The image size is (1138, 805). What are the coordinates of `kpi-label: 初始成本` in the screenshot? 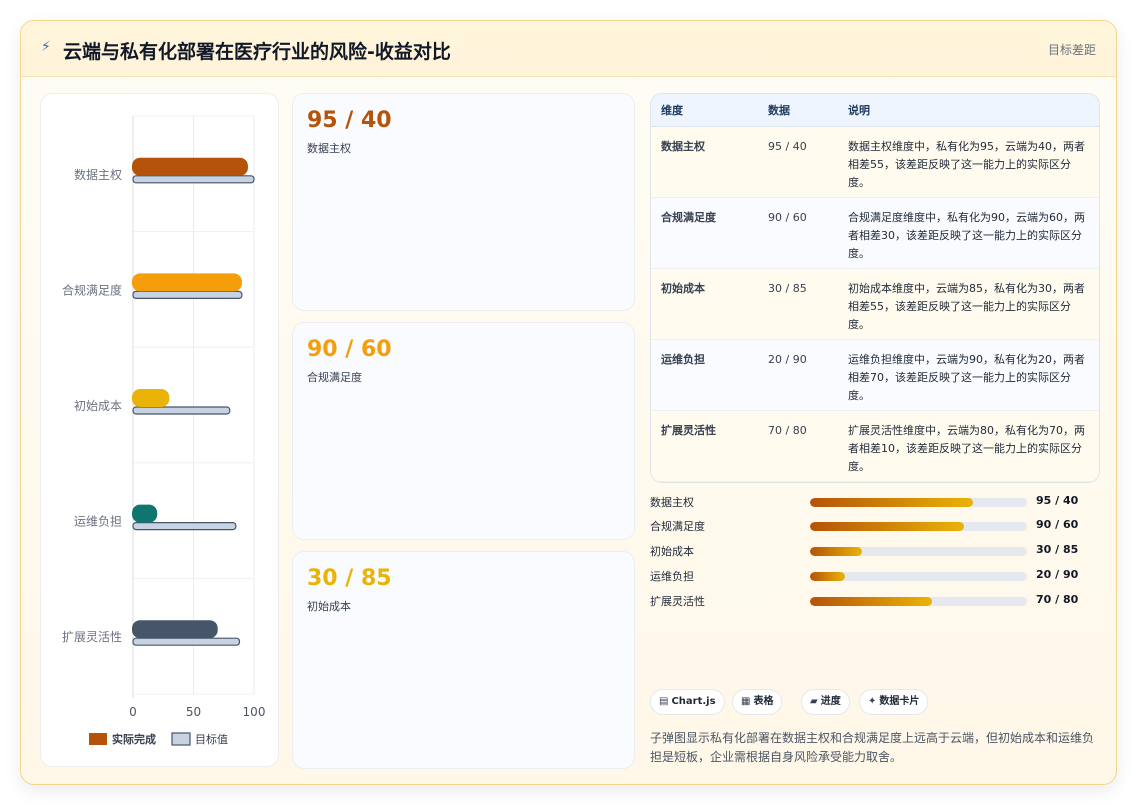 It's located at (329, 606).